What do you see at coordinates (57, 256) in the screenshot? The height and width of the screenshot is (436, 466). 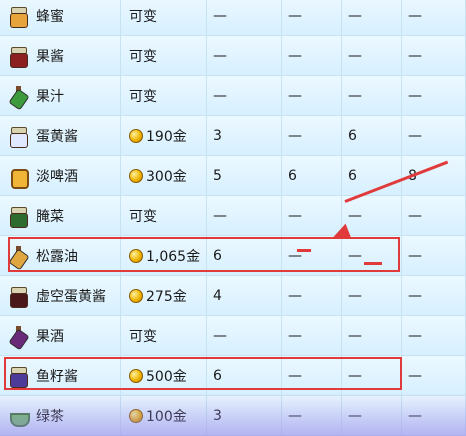 I see `item-name: 松露油` at bounding box center [57, 256].